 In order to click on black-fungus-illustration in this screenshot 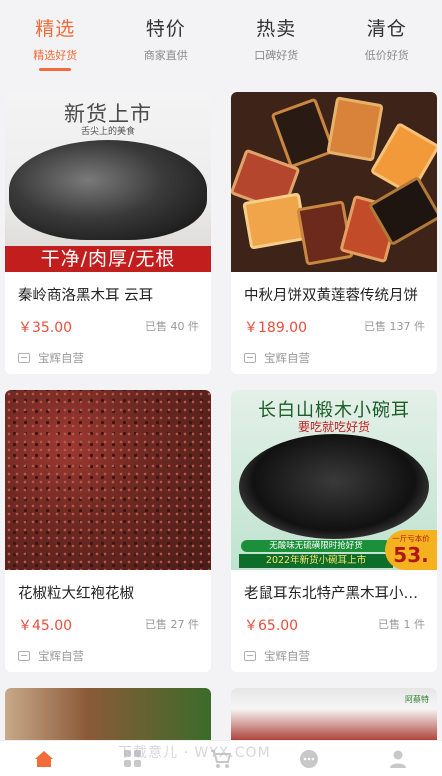, I will do `click(108, 190)`.